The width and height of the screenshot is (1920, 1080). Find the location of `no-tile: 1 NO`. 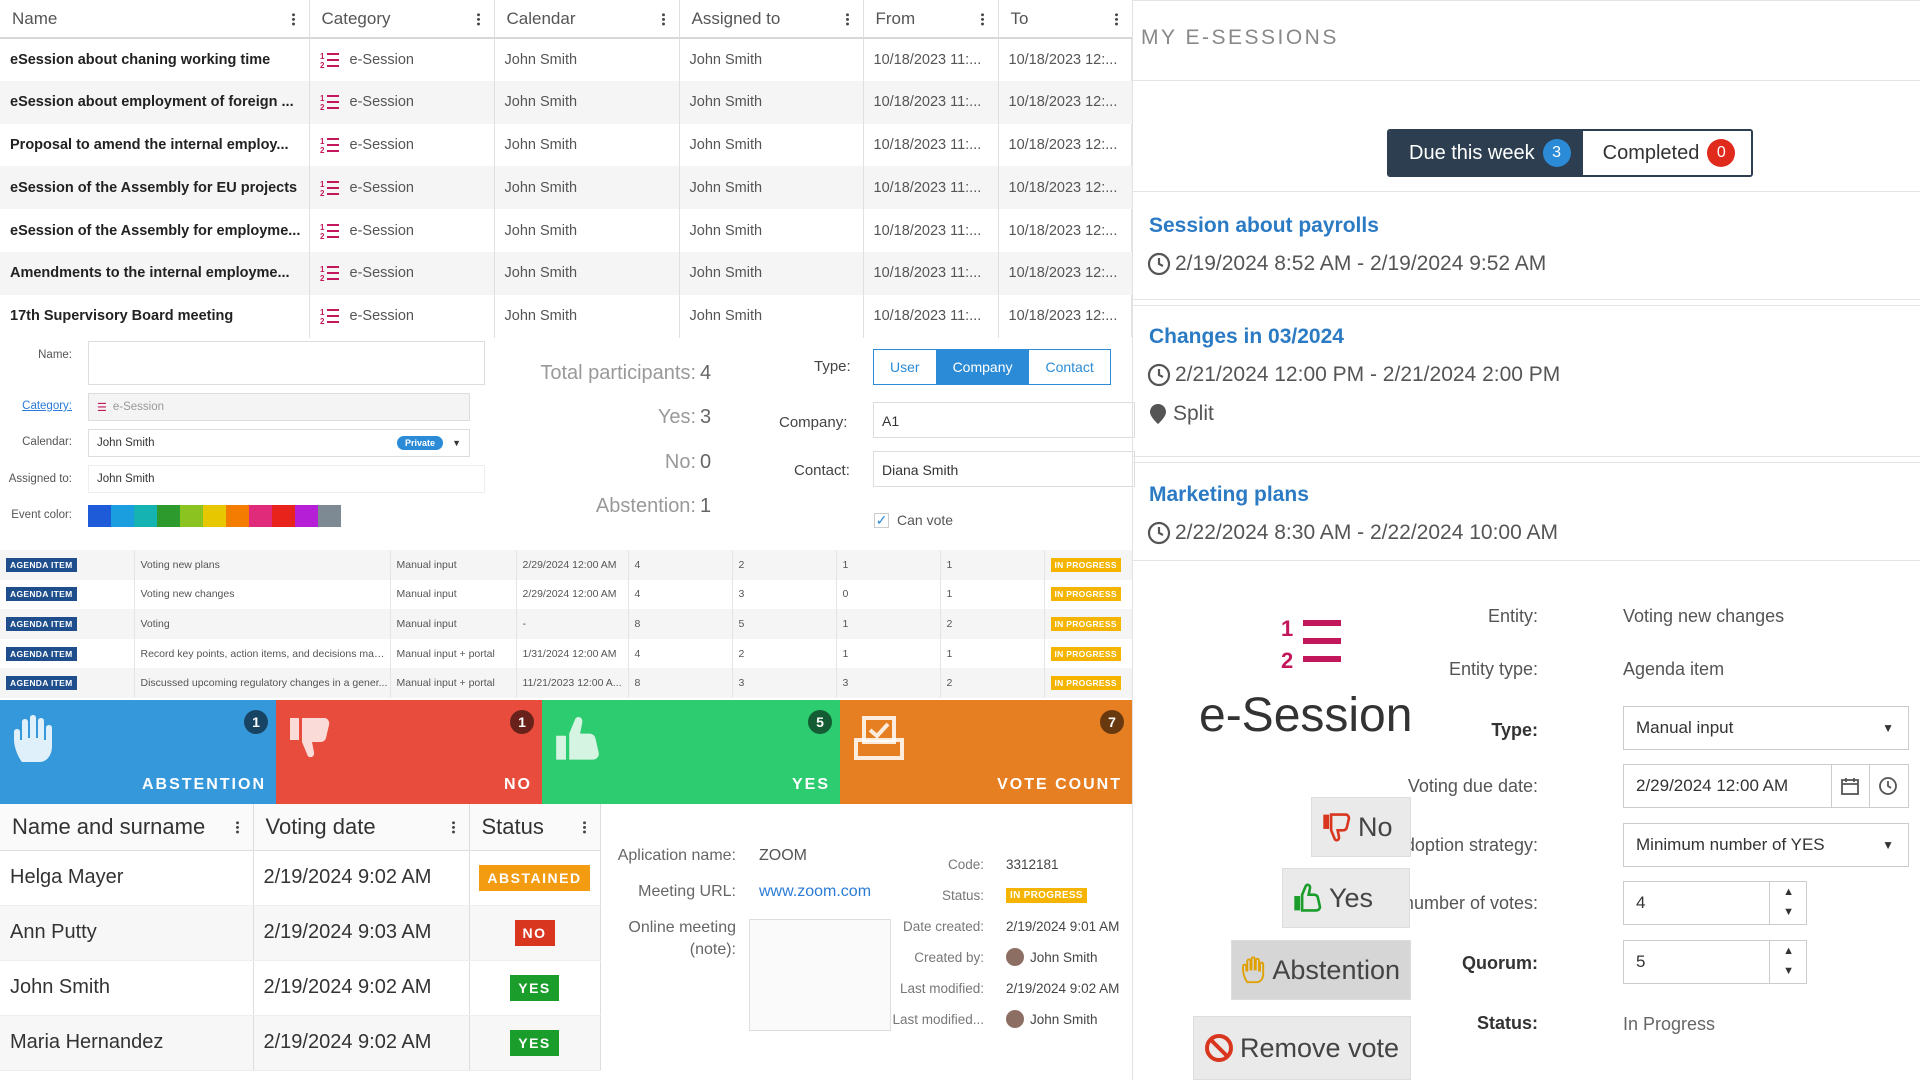

no-tile: 1 NO is located at coordinates (409, 752).